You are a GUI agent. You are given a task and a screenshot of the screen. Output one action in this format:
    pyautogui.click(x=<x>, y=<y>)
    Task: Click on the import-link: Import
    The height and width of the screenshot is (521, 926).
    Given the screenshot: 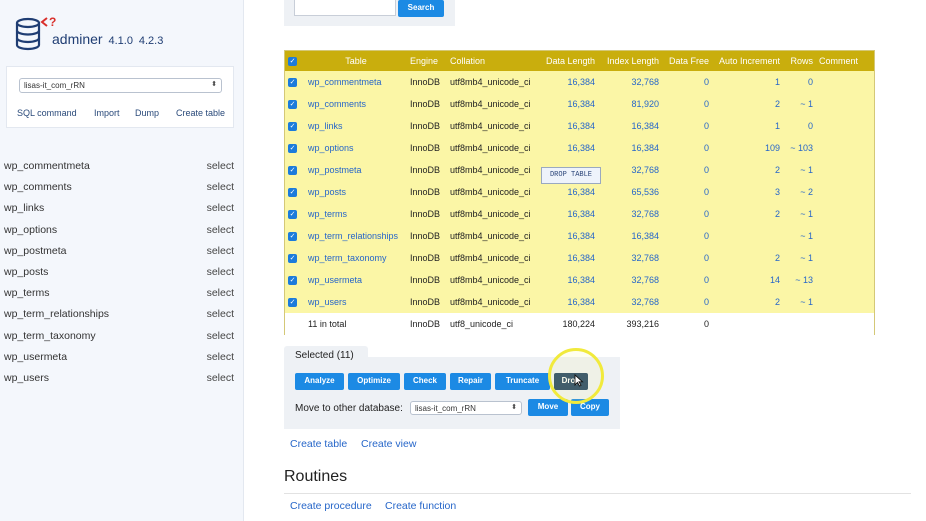 What is the action you would take?
    pyautogui.click(x=107, y=113)
    